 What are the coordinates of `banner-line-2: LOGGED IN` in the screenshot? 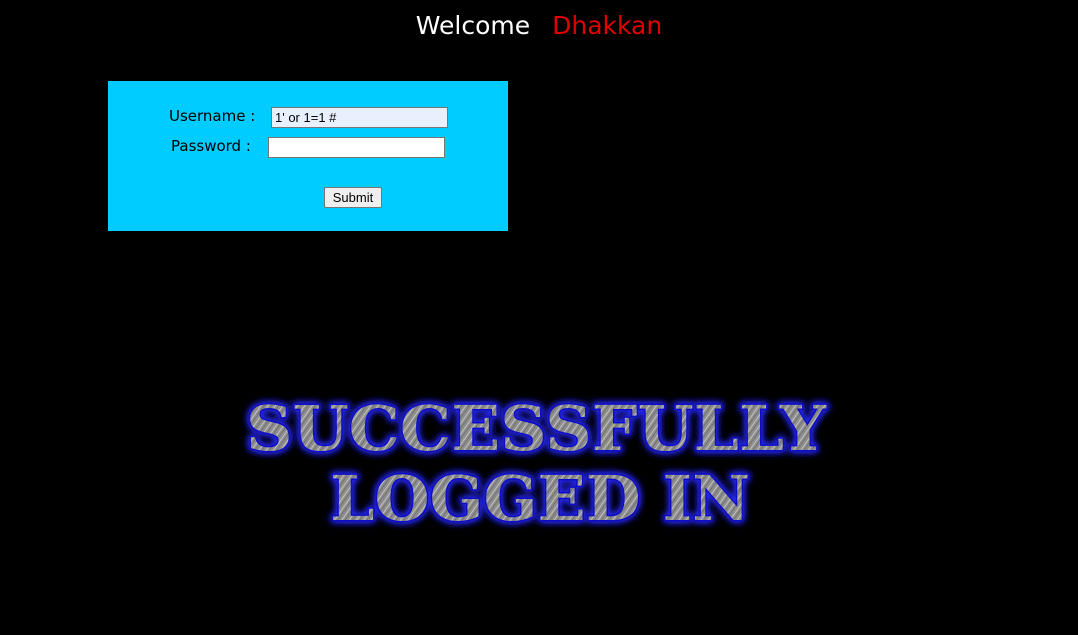 It's located at (540, 498).